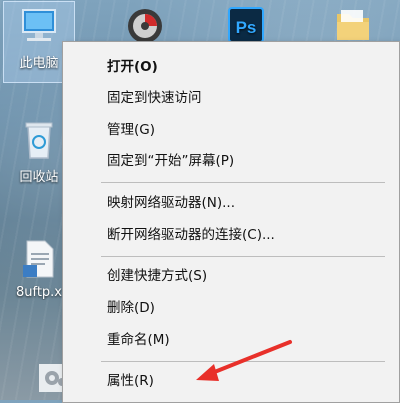 This screenshot has width=400, height=403. I want to click on media-player-icon, so click(145, 26).